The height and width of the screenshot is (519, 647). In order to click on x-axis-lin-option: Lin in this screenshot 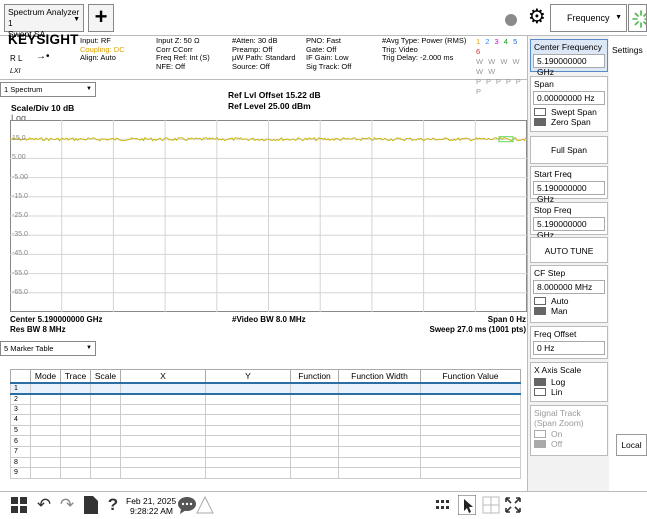, I will do `click(569, 392)`.